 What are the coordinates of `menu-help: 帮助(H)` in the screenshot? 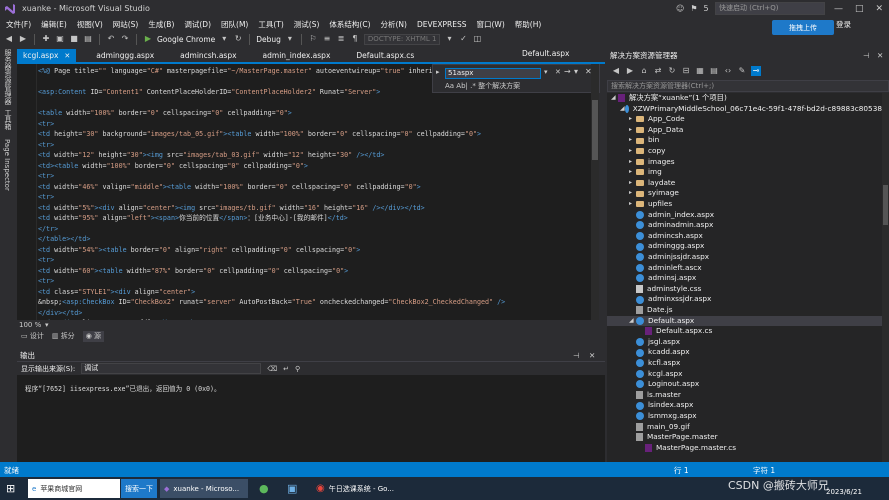 It's located at (528, 24).